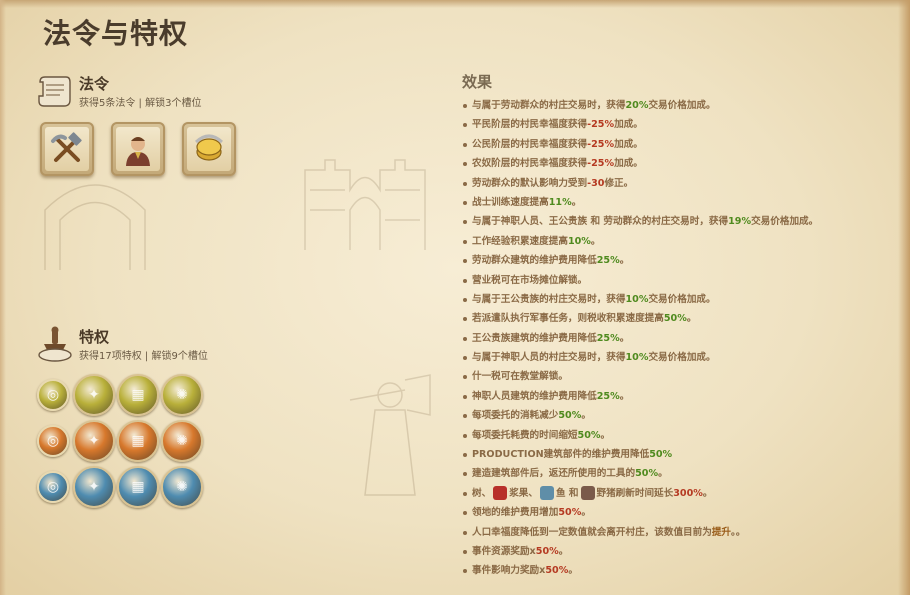 This screenshot has height=595, width=910. What do you see at coordinates (55, 344) in the screenshot?
I see `seal-stamp-icon` at bounding box center [55, 344].